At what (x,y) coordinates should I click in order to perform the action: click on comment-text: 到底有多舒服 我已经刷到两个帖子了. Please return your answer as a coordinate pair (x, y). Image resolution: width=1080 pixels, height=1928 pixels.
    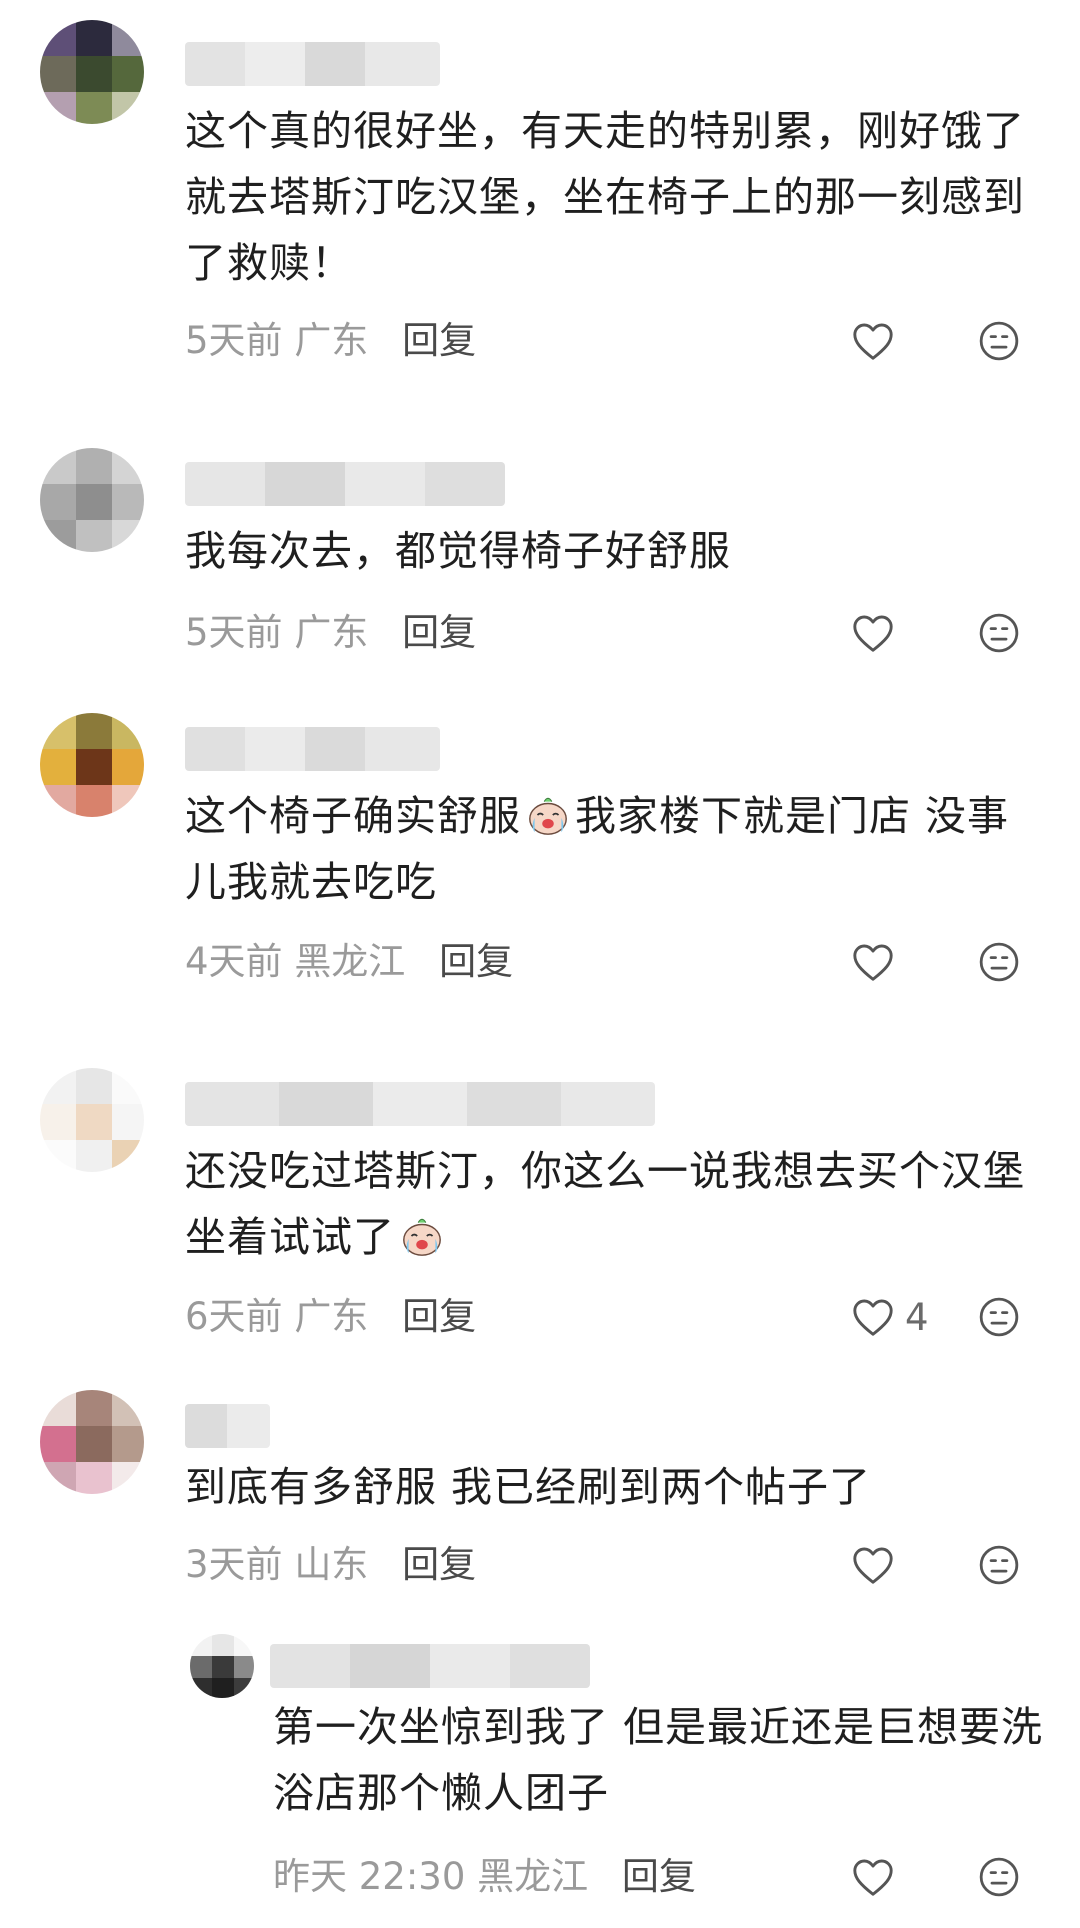
    Looking at the image, I should click on (528, 1487).